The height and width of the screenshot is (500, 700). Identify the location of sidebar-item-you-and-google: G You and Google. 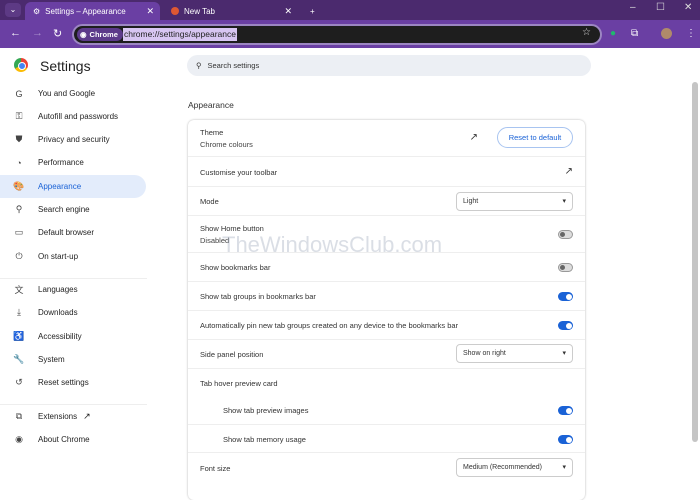
(73, 93).